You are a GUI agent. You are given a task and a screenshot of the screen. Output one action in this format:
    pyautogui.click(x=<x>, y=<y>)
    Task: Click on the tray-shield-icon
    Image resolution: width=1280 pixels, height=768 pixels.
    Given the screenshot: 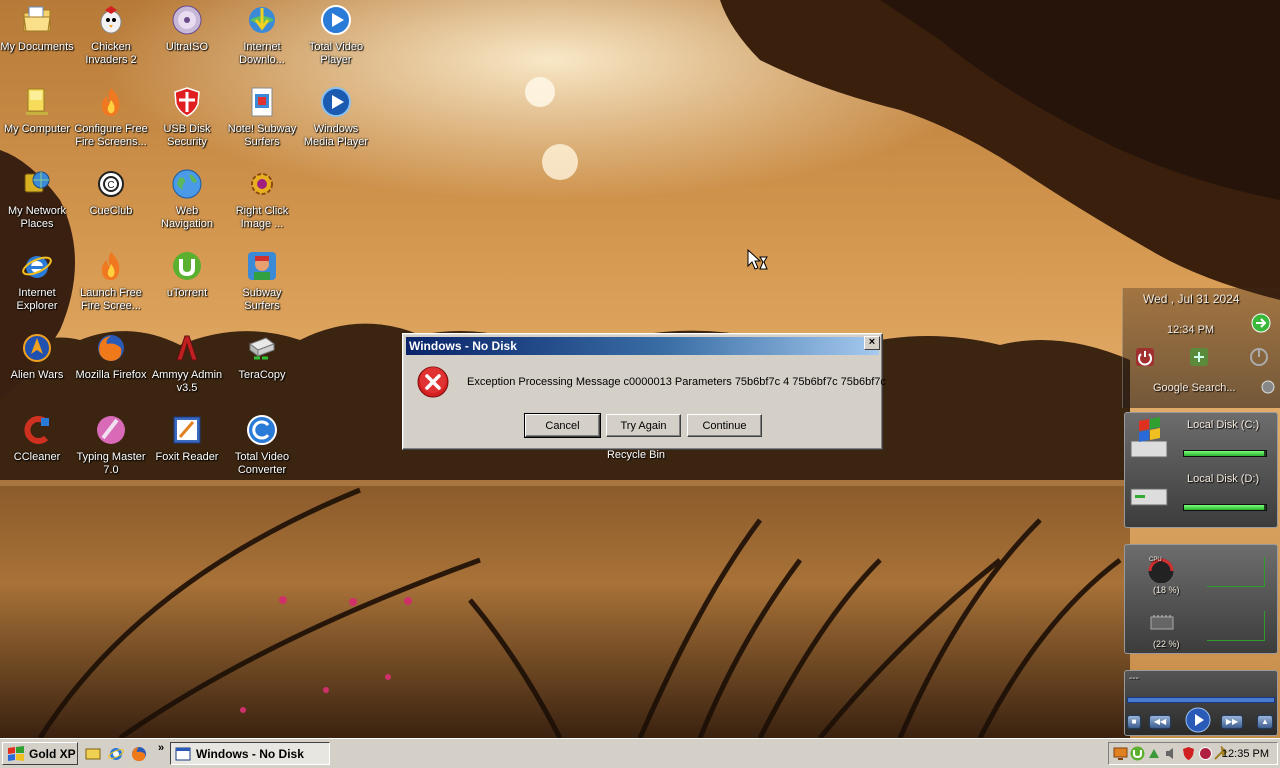 What is the action you would take?
    pyautogui.click(x=1188, y=753)
    